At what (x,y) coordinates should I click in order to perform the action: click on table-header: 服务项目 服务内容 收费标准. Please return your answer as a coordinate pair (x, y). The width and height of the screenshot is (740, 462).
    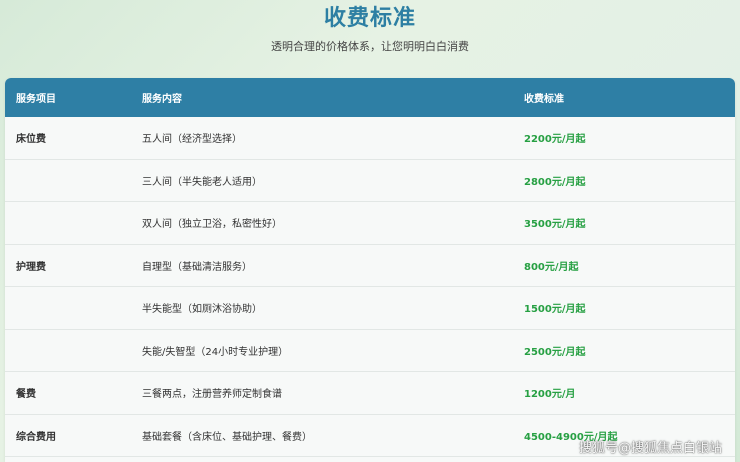
    Looking at the image, I should click on (370, 97).